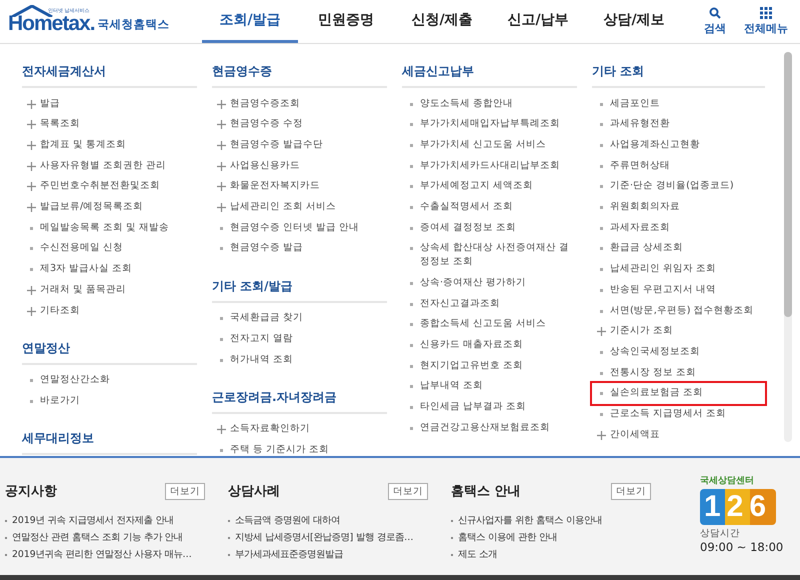 Image resolution: width=800 pixels, height=580 pixels. I want to click on menu-item: 위원회회의자료, so click(678, 207).